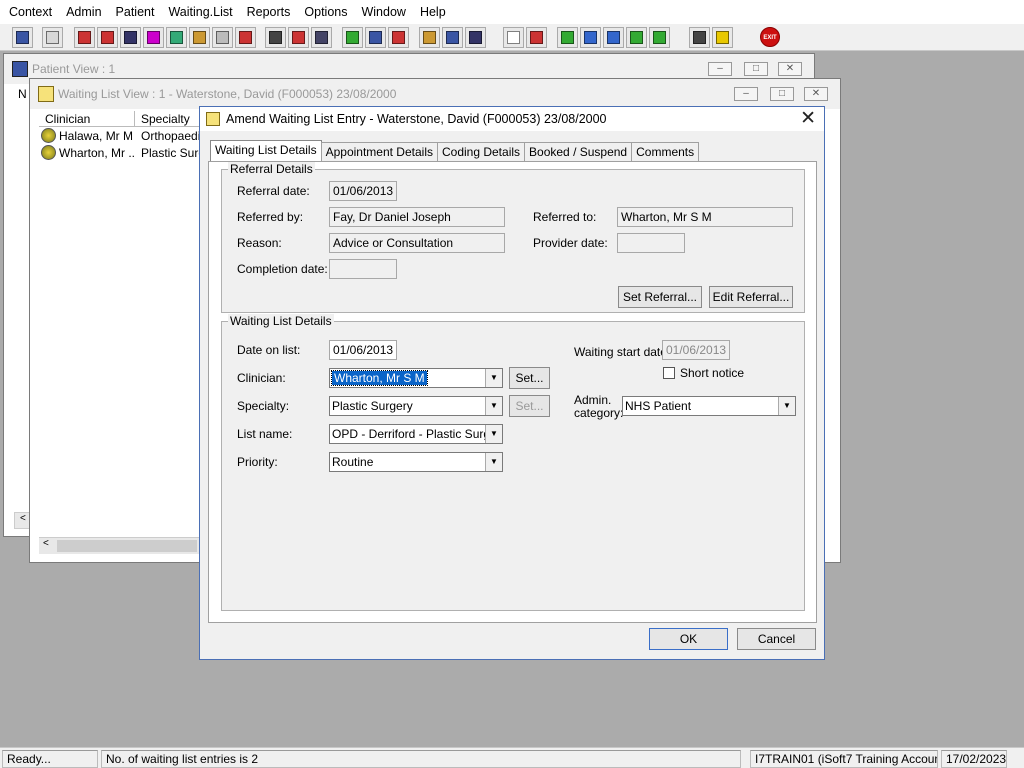 The image size is (1024, 768). Describe the element at coordinates (808, 119) in the screenshot. I see `dialog-close-button: ✕` at that location.